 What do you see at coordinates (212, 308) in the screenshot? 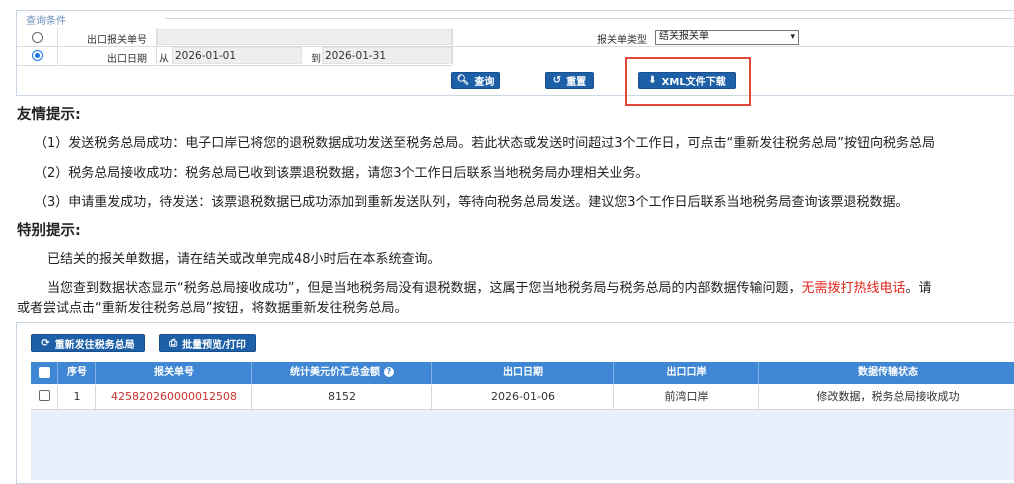
I see `special-line: 或者尝试点击“重新发往税务总局”按钮，将数据重新发往税务总局。` at bounding box center [212, 308].